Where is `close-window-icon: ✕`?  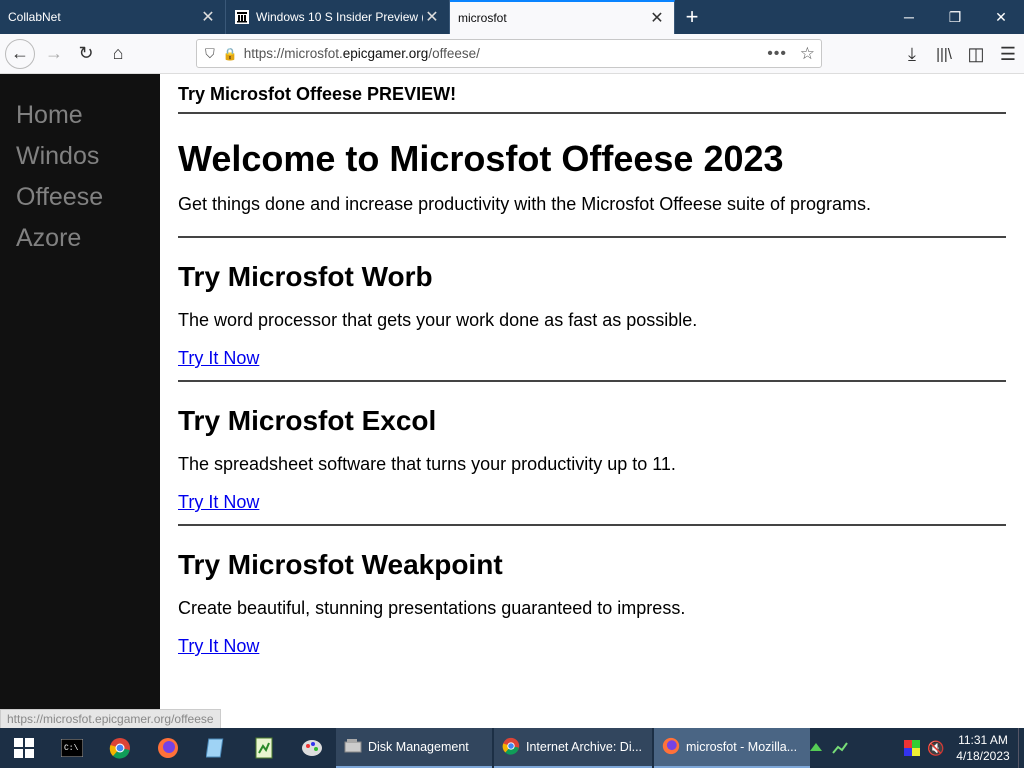
close-window-icon: ✕ is located at coordinates (1001, 17).